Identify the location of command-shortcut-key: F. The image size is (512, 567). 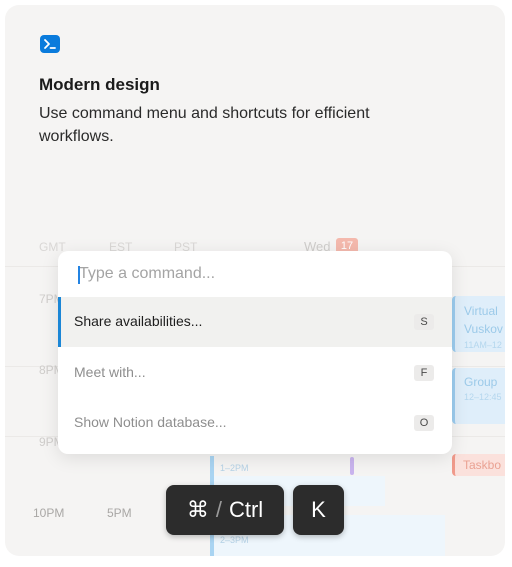
(424, 373).